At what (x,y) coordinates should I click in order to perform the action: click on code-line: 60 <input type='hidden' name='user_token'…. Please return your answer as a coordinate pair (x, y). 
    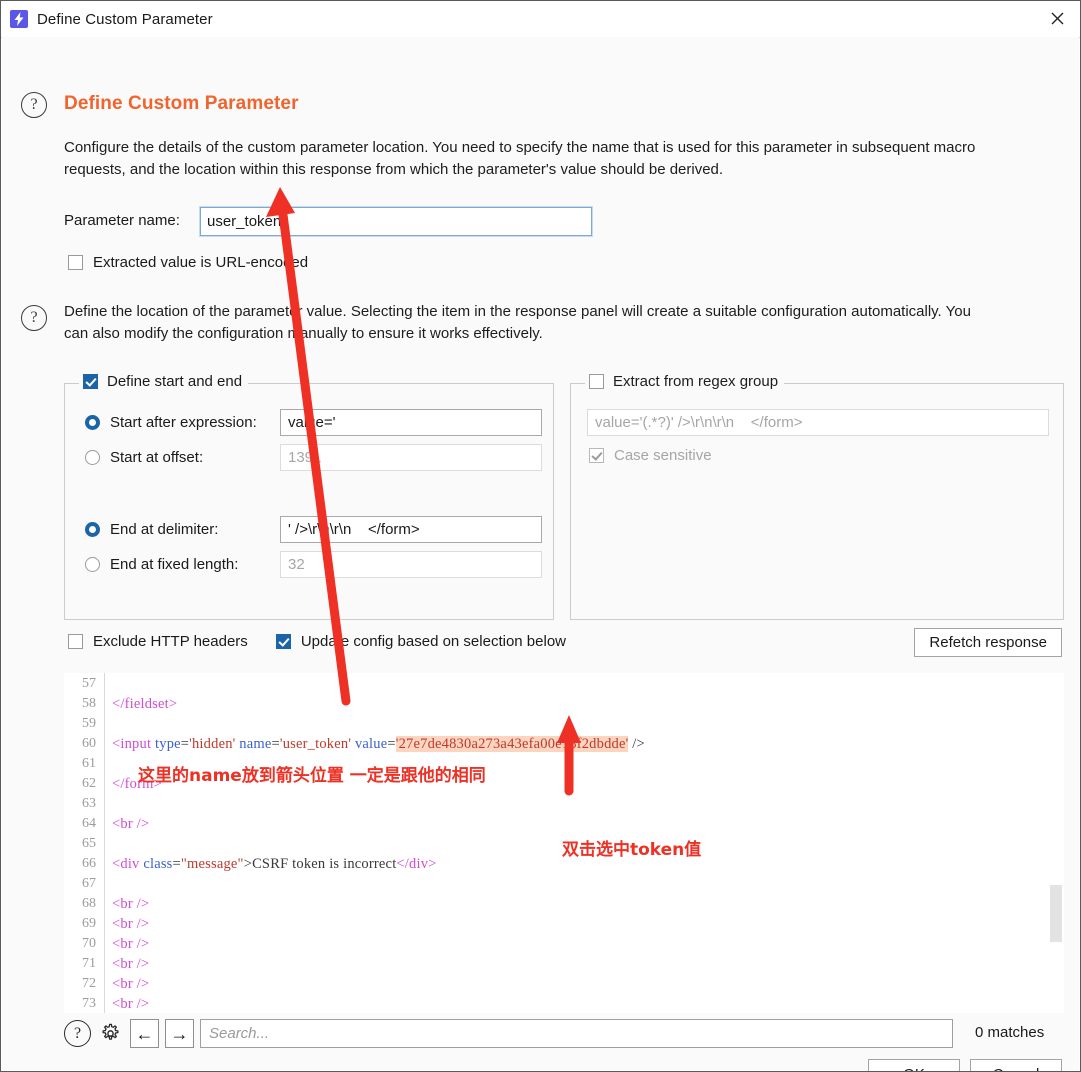
    Looking at the image, I should click on (564, 746).